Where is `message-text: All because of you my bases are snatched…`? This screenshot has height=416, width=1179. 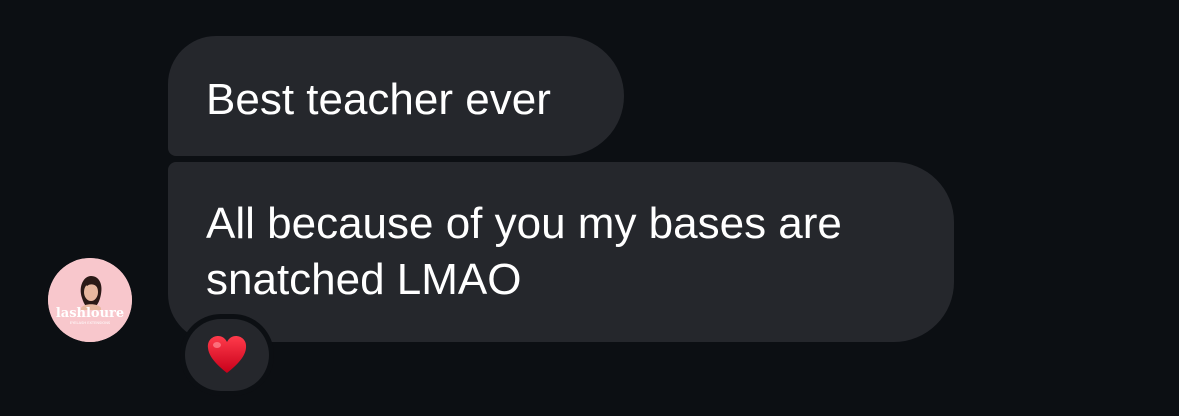
message-text: All because of you my bases are snatched… is located at coordinates (524, 251).